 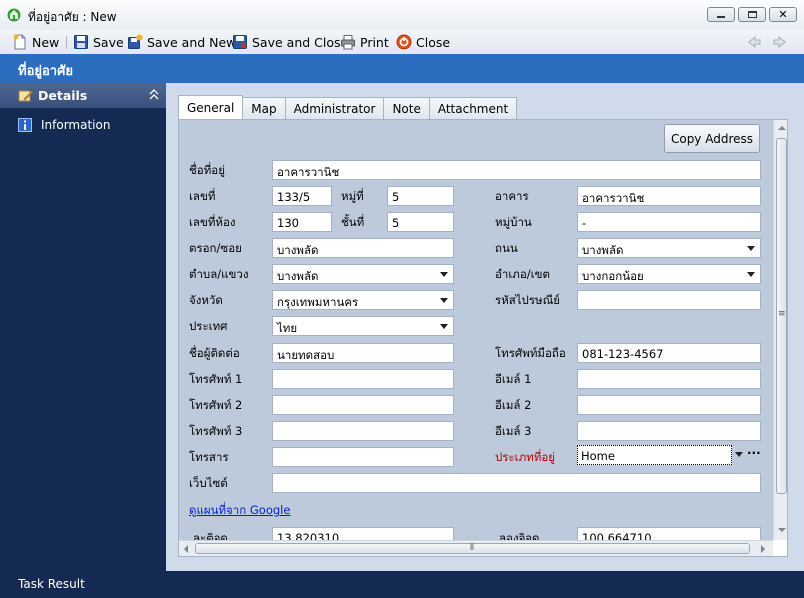 I want to click on email2-field, so click(x=669, y=405).